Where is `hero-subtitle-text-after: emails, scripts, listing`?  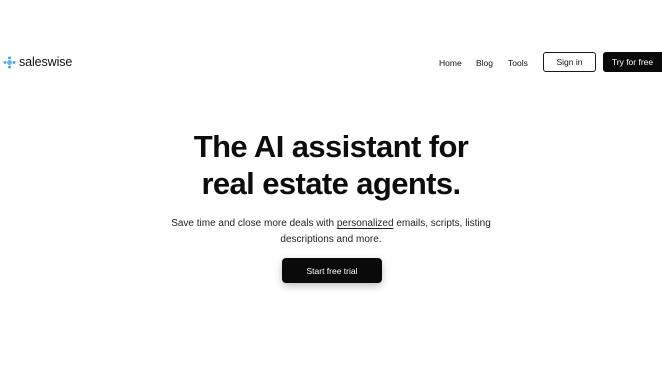
hero-subtitle-text-after: emails, scripts, listing is located at coordinates (442, 223).